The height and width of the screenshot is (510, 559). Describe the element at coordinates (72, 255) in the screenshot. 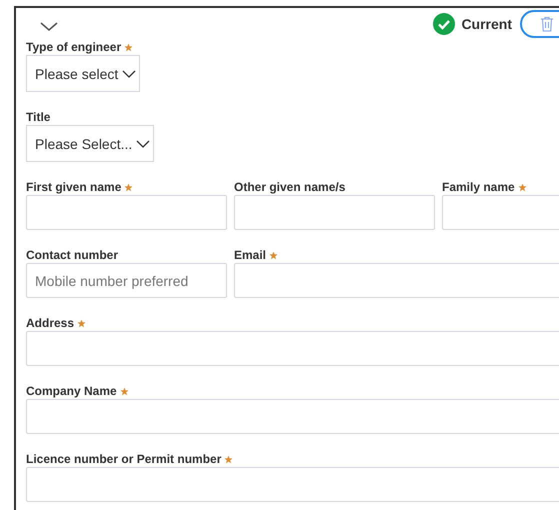

I see `field-label: Contact number` at that location.